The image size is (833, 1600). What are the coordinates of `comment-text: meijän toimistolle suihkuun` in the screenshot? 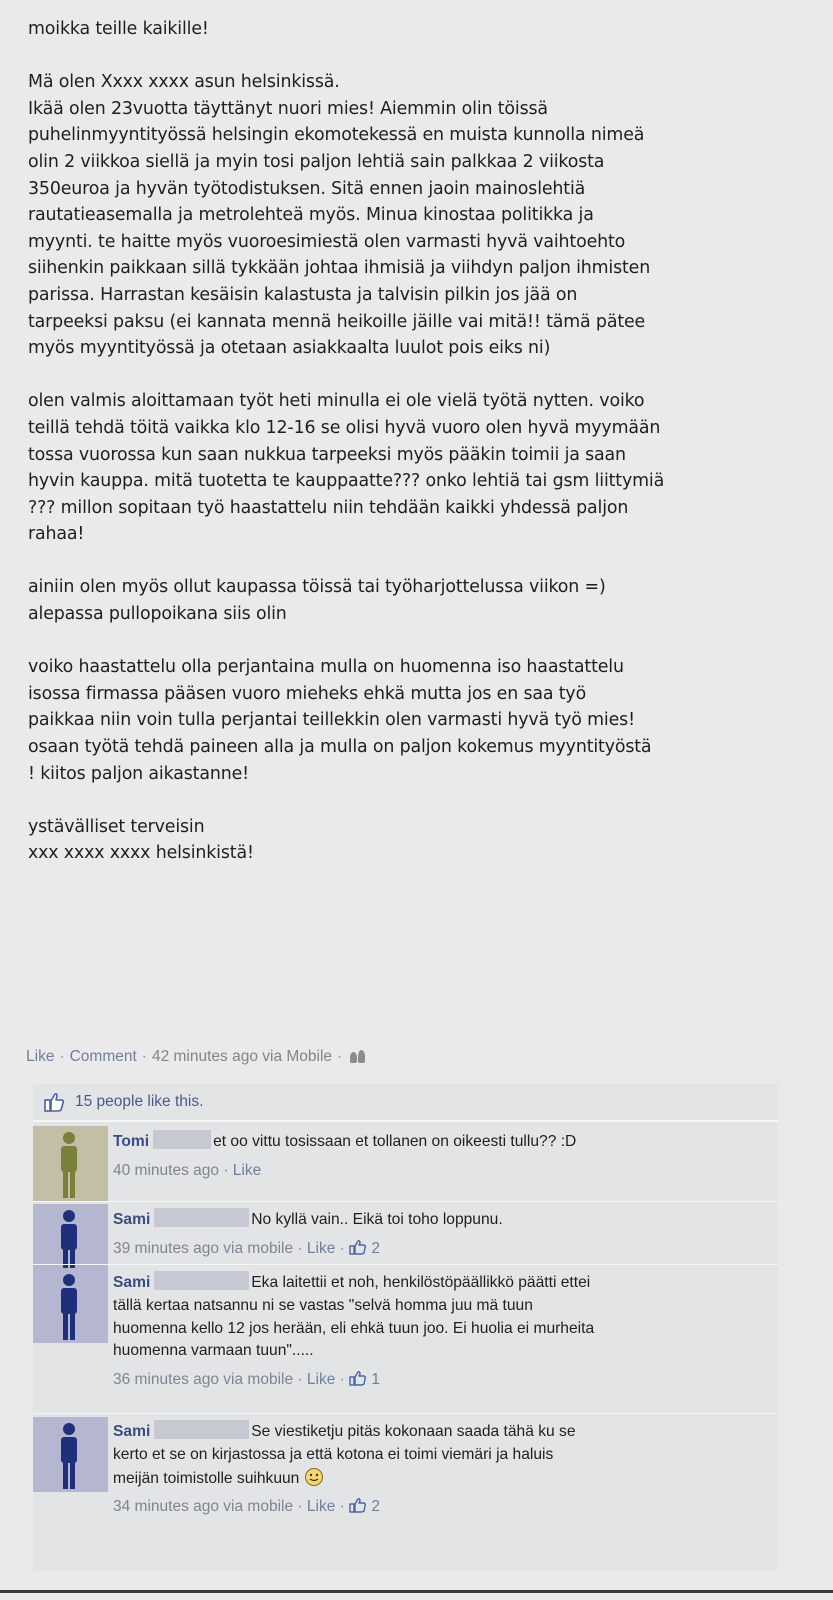 It's located at (206, 1478).